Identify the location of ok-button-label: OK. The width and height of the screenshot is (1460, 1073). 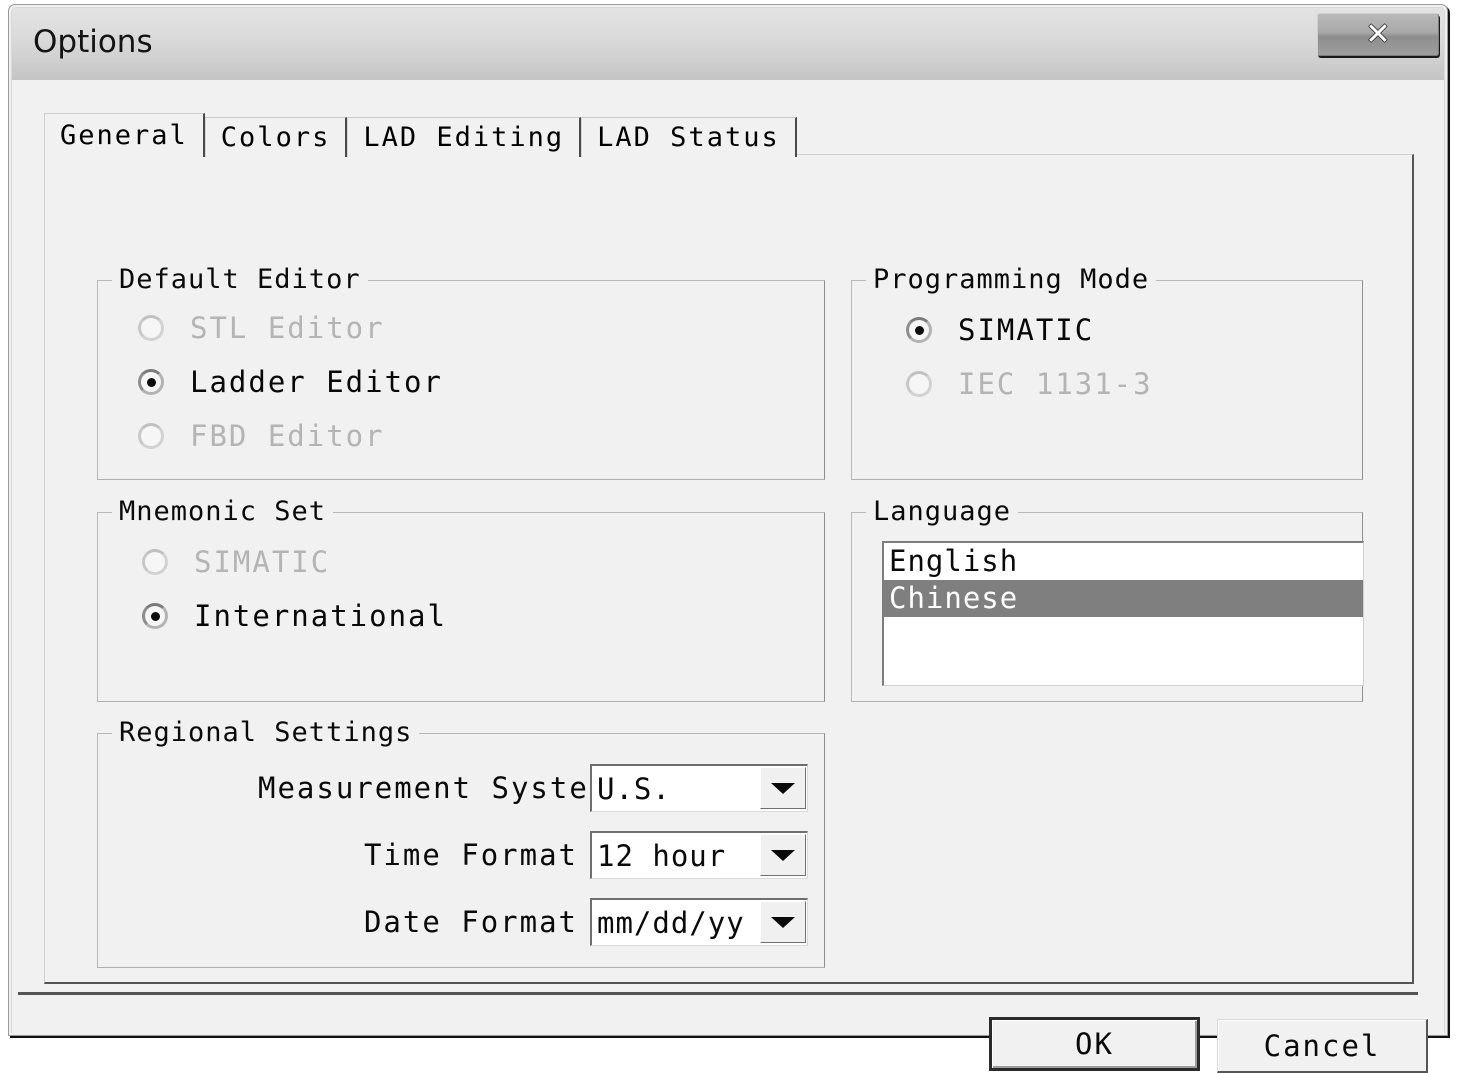
(1094, 1044).